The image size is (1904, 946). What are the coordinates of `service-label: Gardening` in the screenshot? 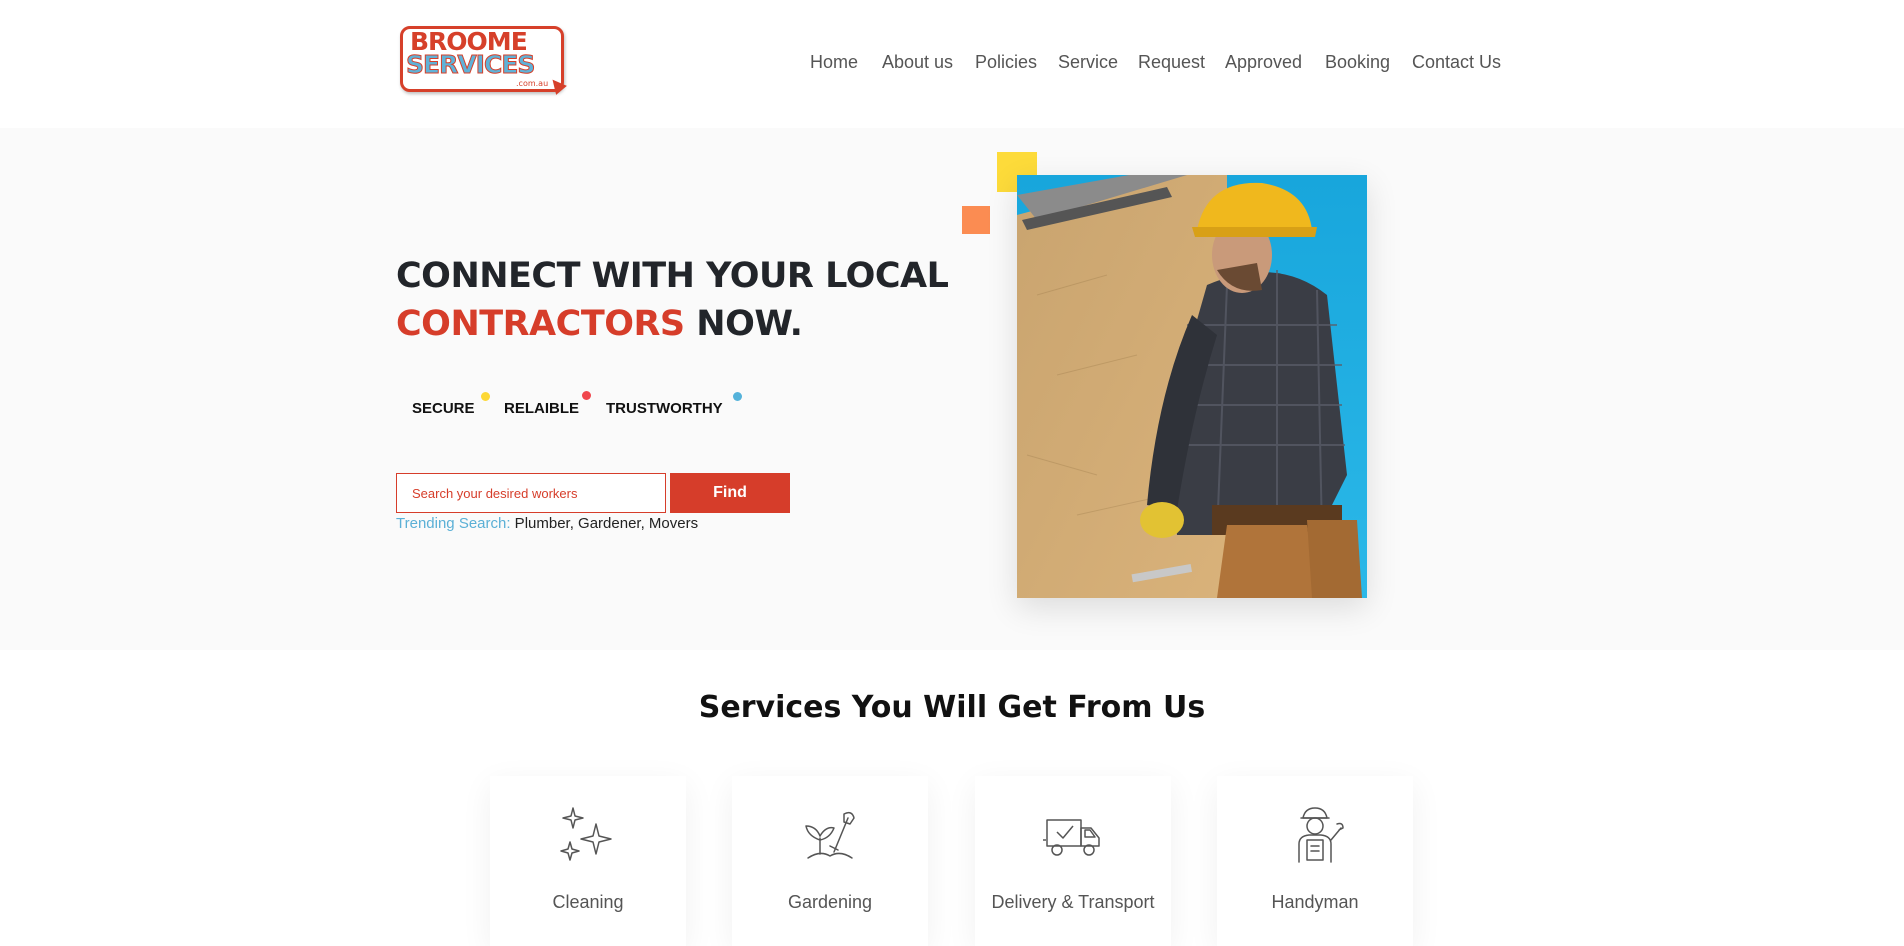 It's located at (830, 902).